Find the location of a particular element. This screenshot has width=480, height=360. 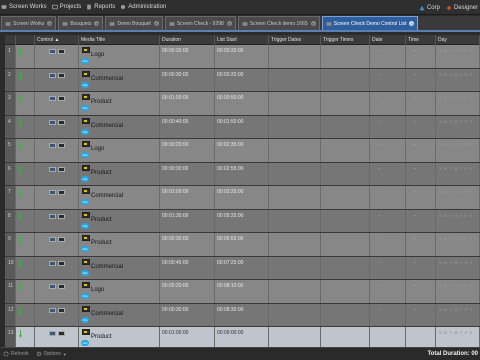

list-start-value: 00:02:55:00 is located at coordinates (230, 168).